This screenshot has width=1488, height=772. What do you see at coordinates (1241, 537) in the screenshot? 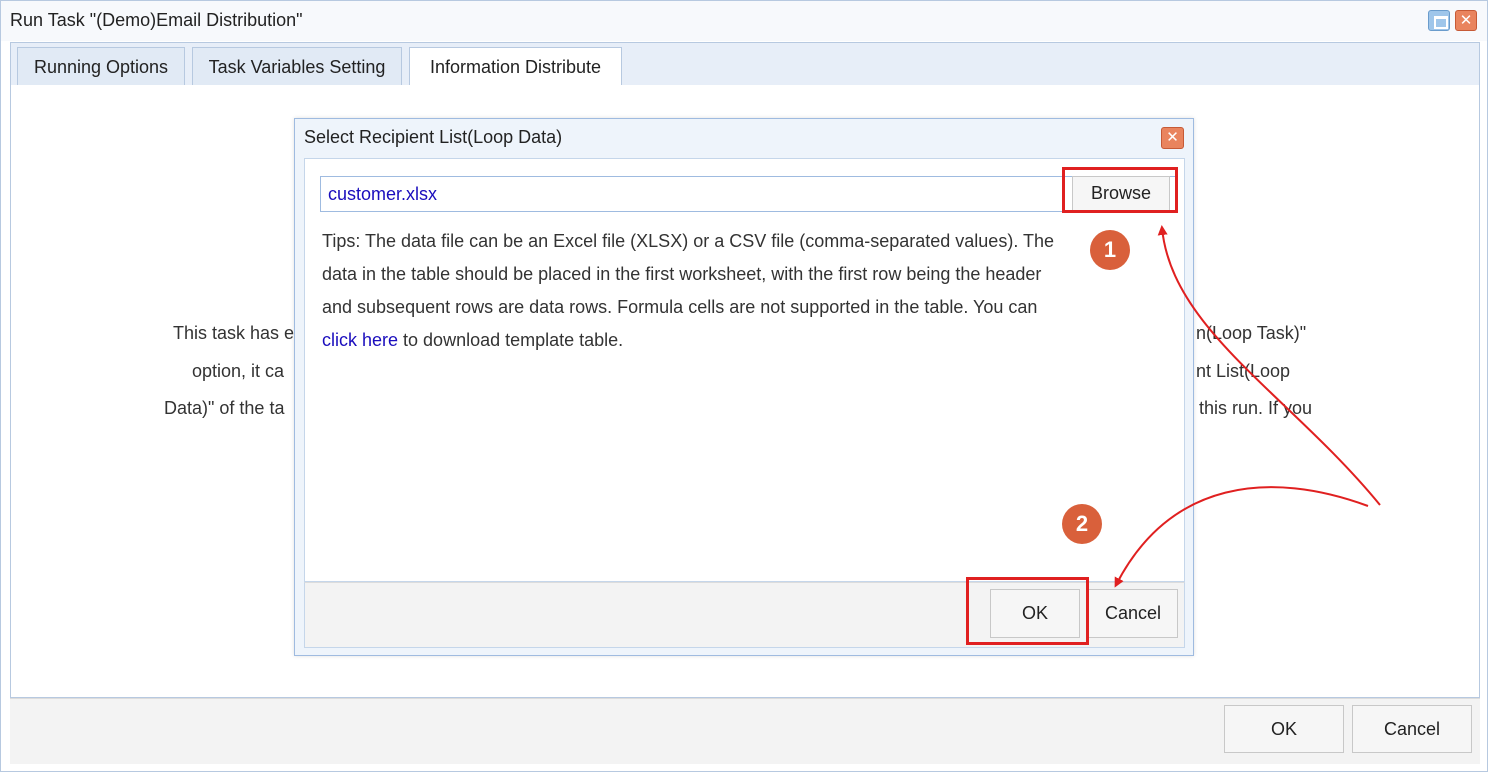
I see `arrow-to-ok` at bounding box center [1241, 537].